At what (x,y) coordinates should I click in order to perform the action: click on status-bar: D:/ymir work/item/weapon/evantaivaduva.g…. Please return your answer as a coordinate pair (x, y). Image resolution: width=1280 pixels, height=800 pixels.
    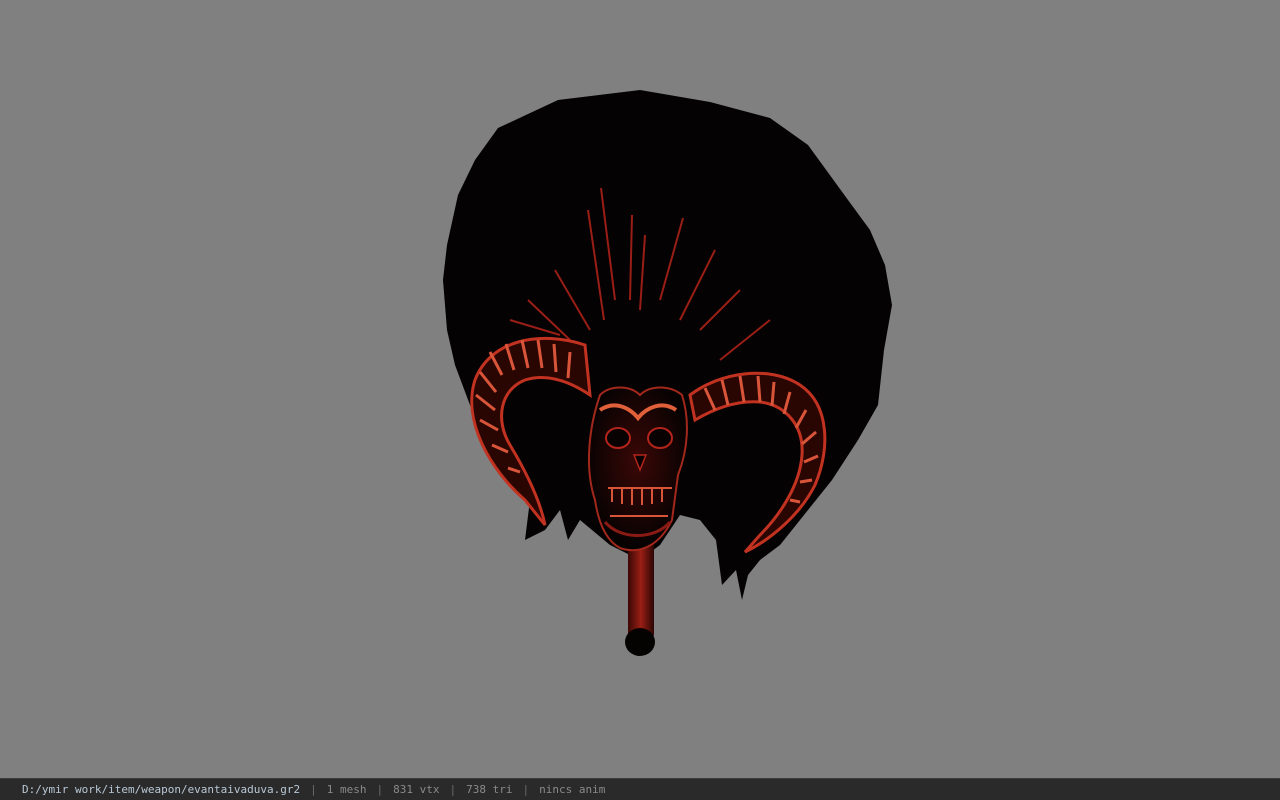
    Looking at the image, I should click on (640, 789).